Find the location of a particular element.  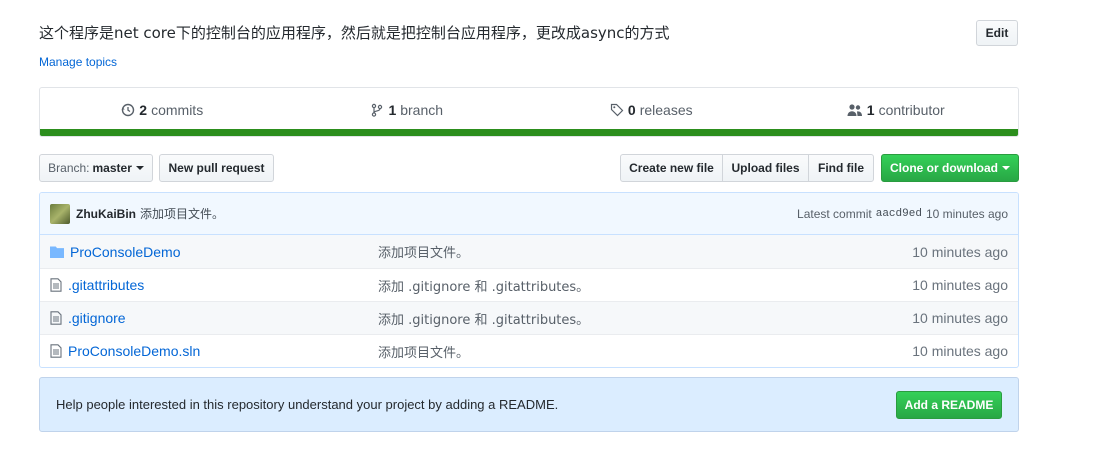

file-actions-group: Create new file Upload files Find file is located at coordinates (747, 168).